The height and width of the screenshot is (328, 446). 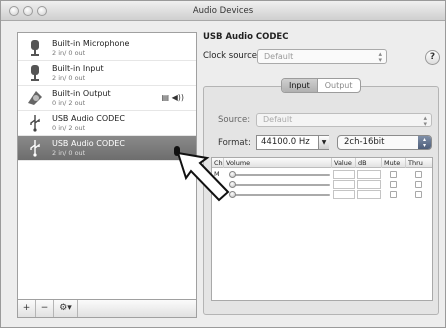 I want to click on channel-label: M, so click(x=217, y=174).